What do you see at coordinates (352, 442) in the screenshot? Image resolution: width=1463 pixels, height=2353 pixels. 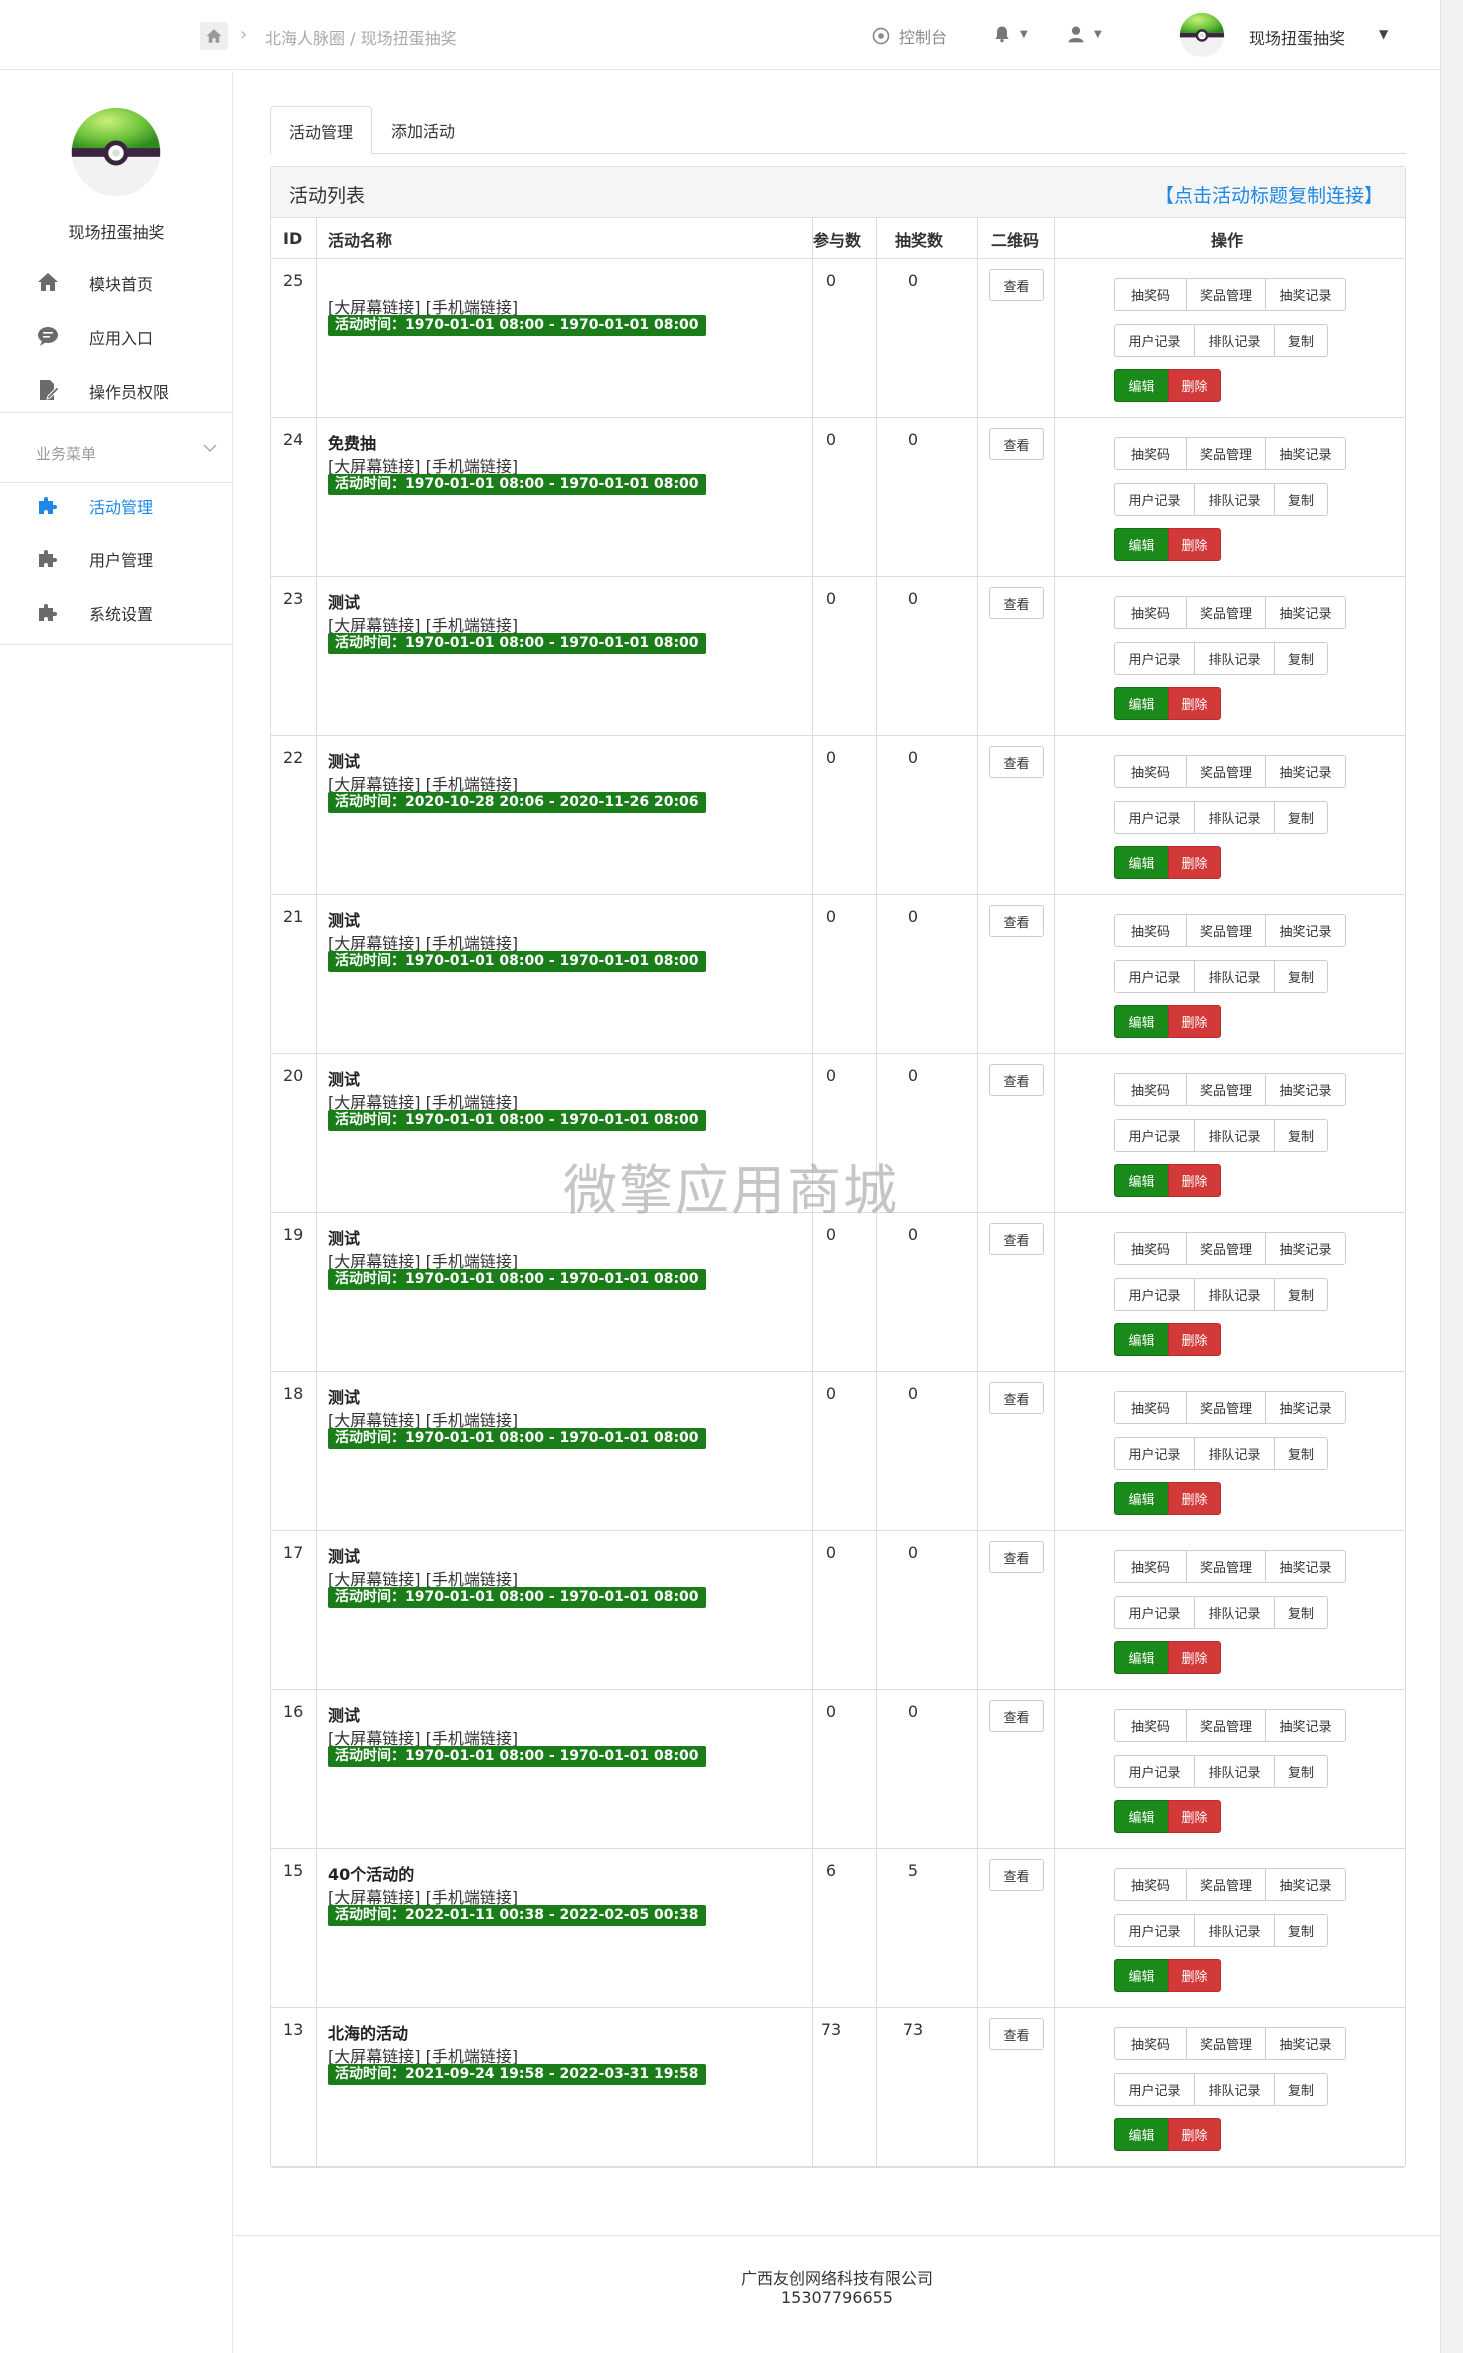 I see `activity-title: 免费抽` at bounding box center [352, 442].